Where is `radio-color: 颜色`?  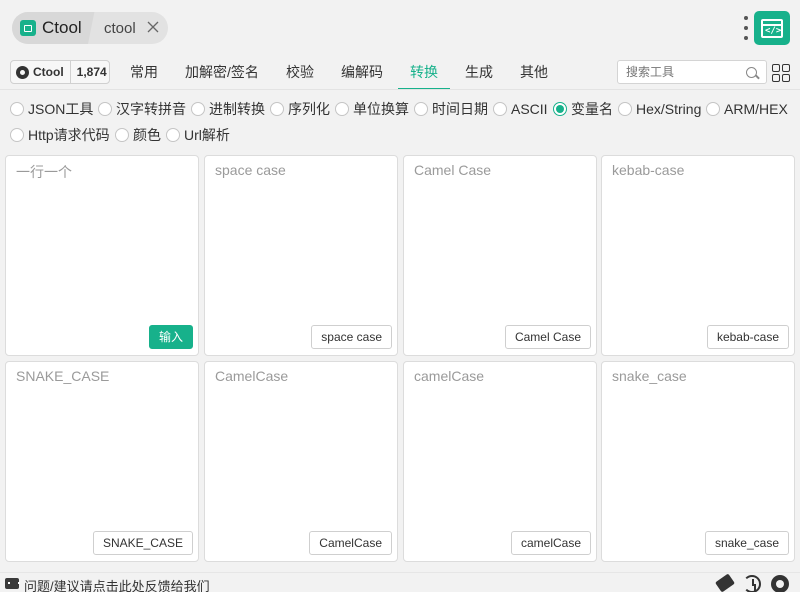 radio-color: 颜色 is located at coordinates (138, 135).